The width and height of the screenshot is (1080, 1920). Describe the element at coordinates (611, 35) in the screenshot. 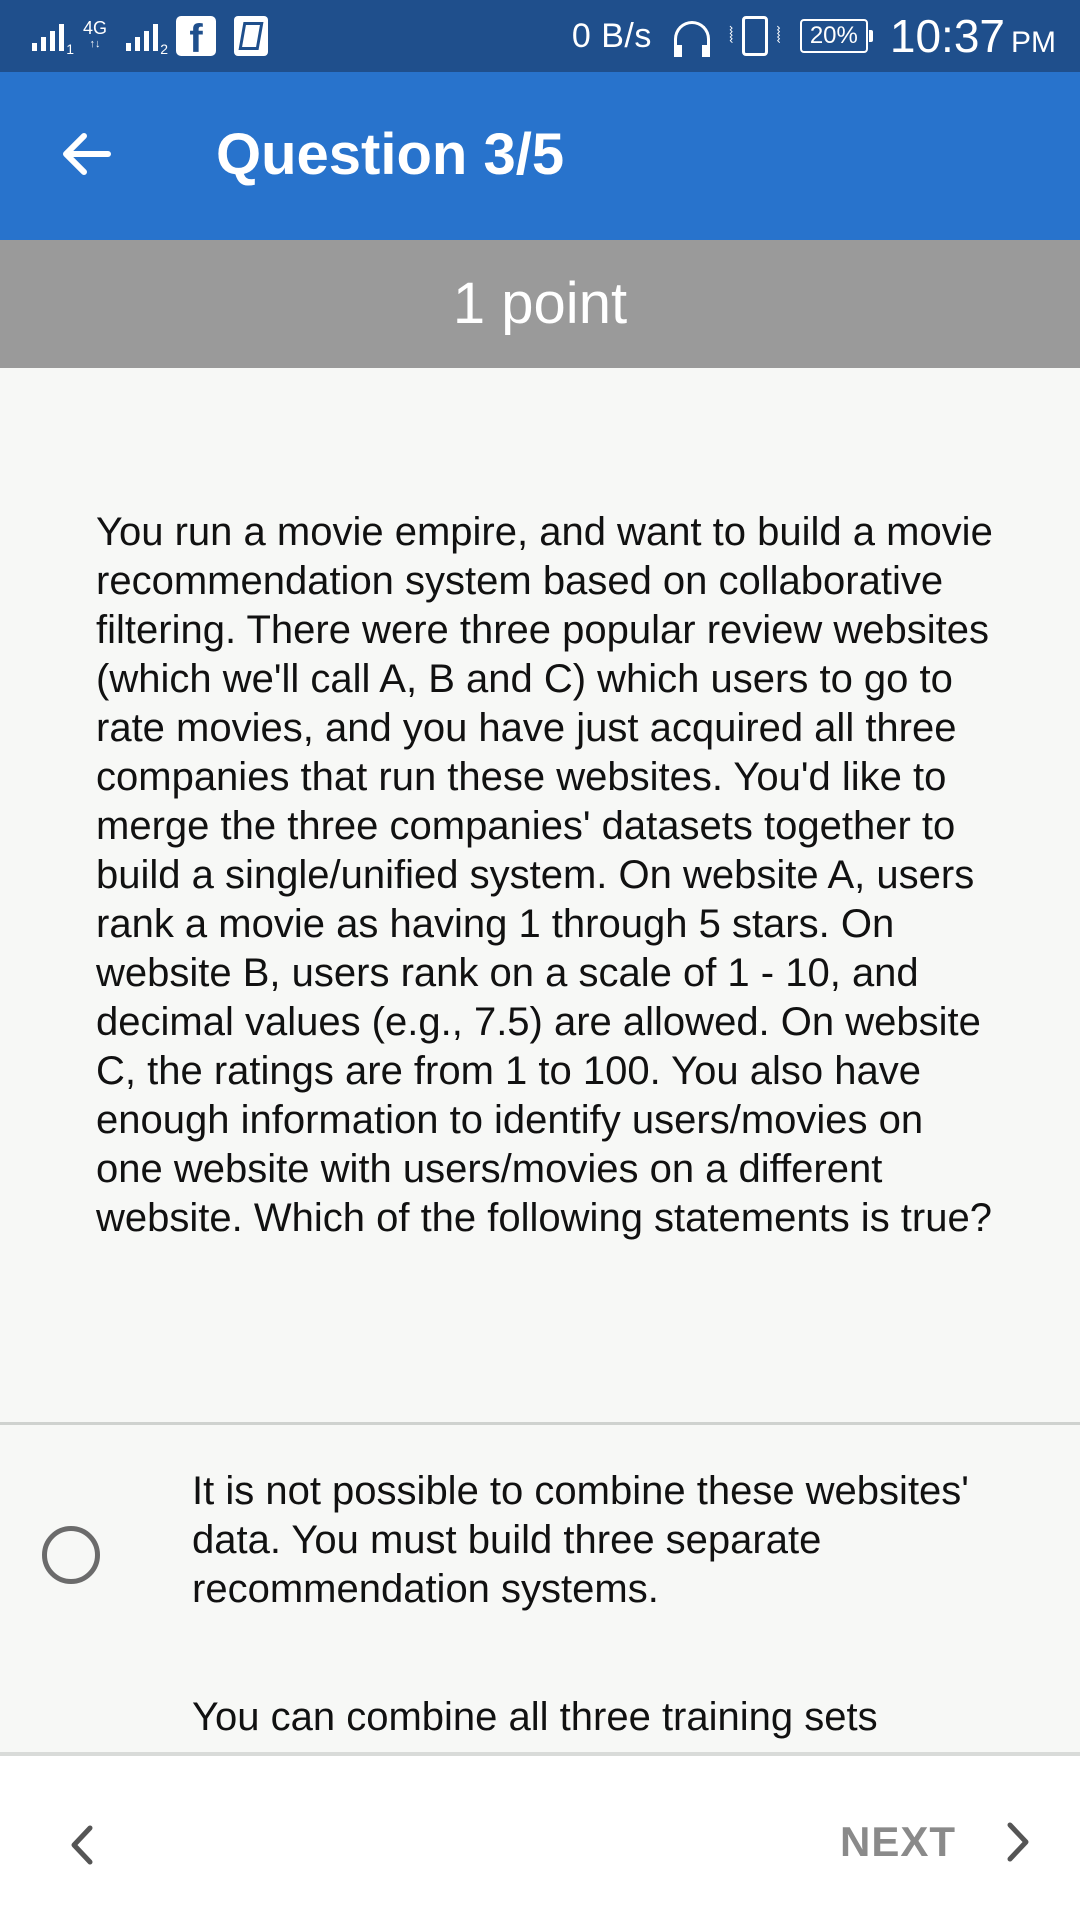

I see `network-speed: 0 B/s` at that location.